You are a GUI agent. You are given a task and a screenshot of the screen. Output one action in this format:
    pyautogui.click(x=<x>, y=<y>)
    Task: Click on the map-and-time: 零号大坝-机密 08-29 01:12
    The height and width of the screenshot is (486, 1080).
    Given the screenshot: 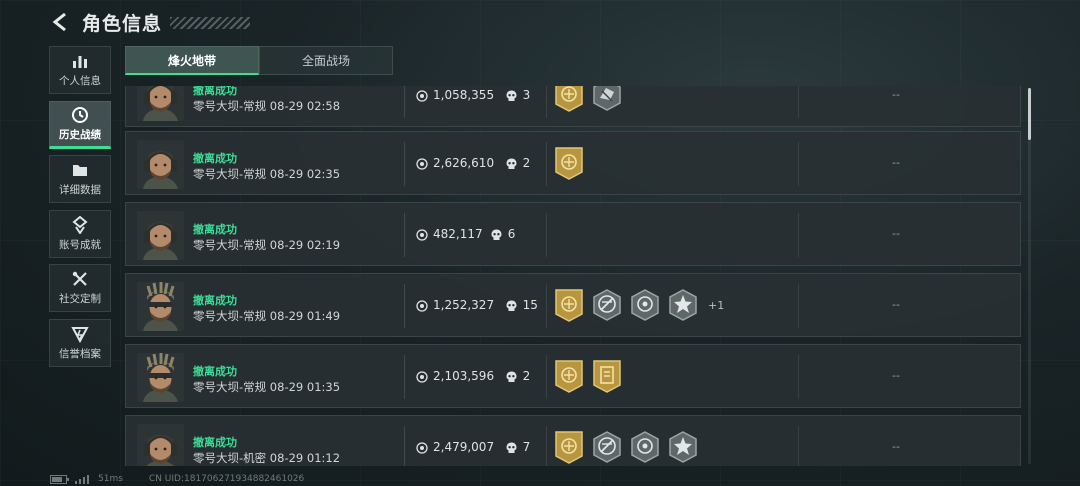 What is the action you would take?
    pyautogui.click(x=267, y=458)
    